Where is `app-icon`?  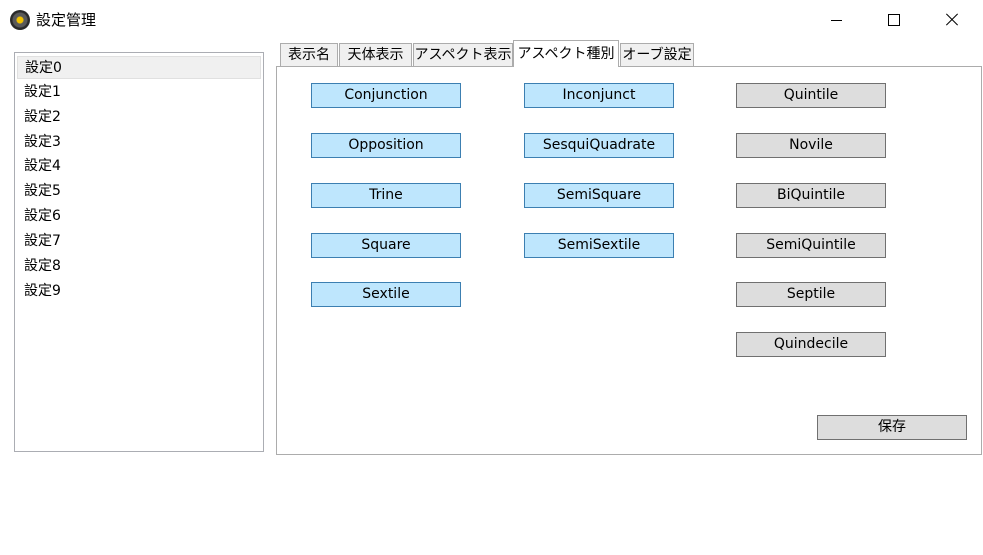
app-icon is located at coordinates (20, 20).